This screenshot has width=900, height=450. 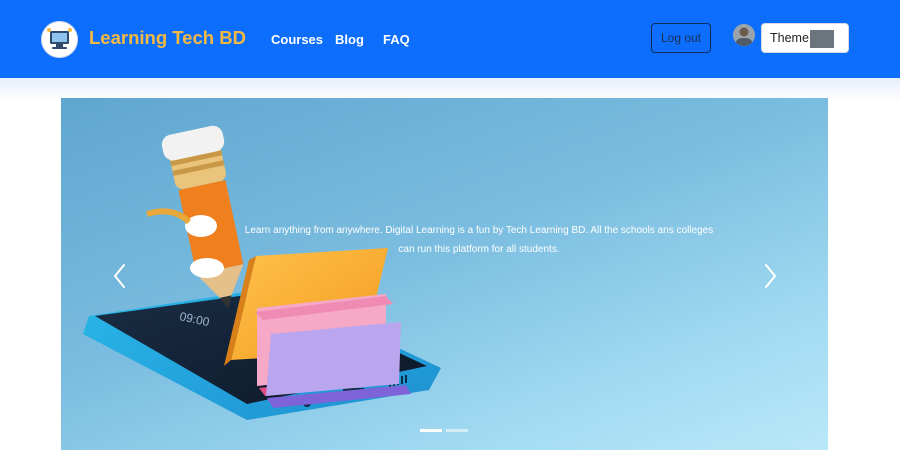 What do you see at coordinates (744, 35) in the screenshot?
I see `user-avatar` at bounding box center [744, 35].